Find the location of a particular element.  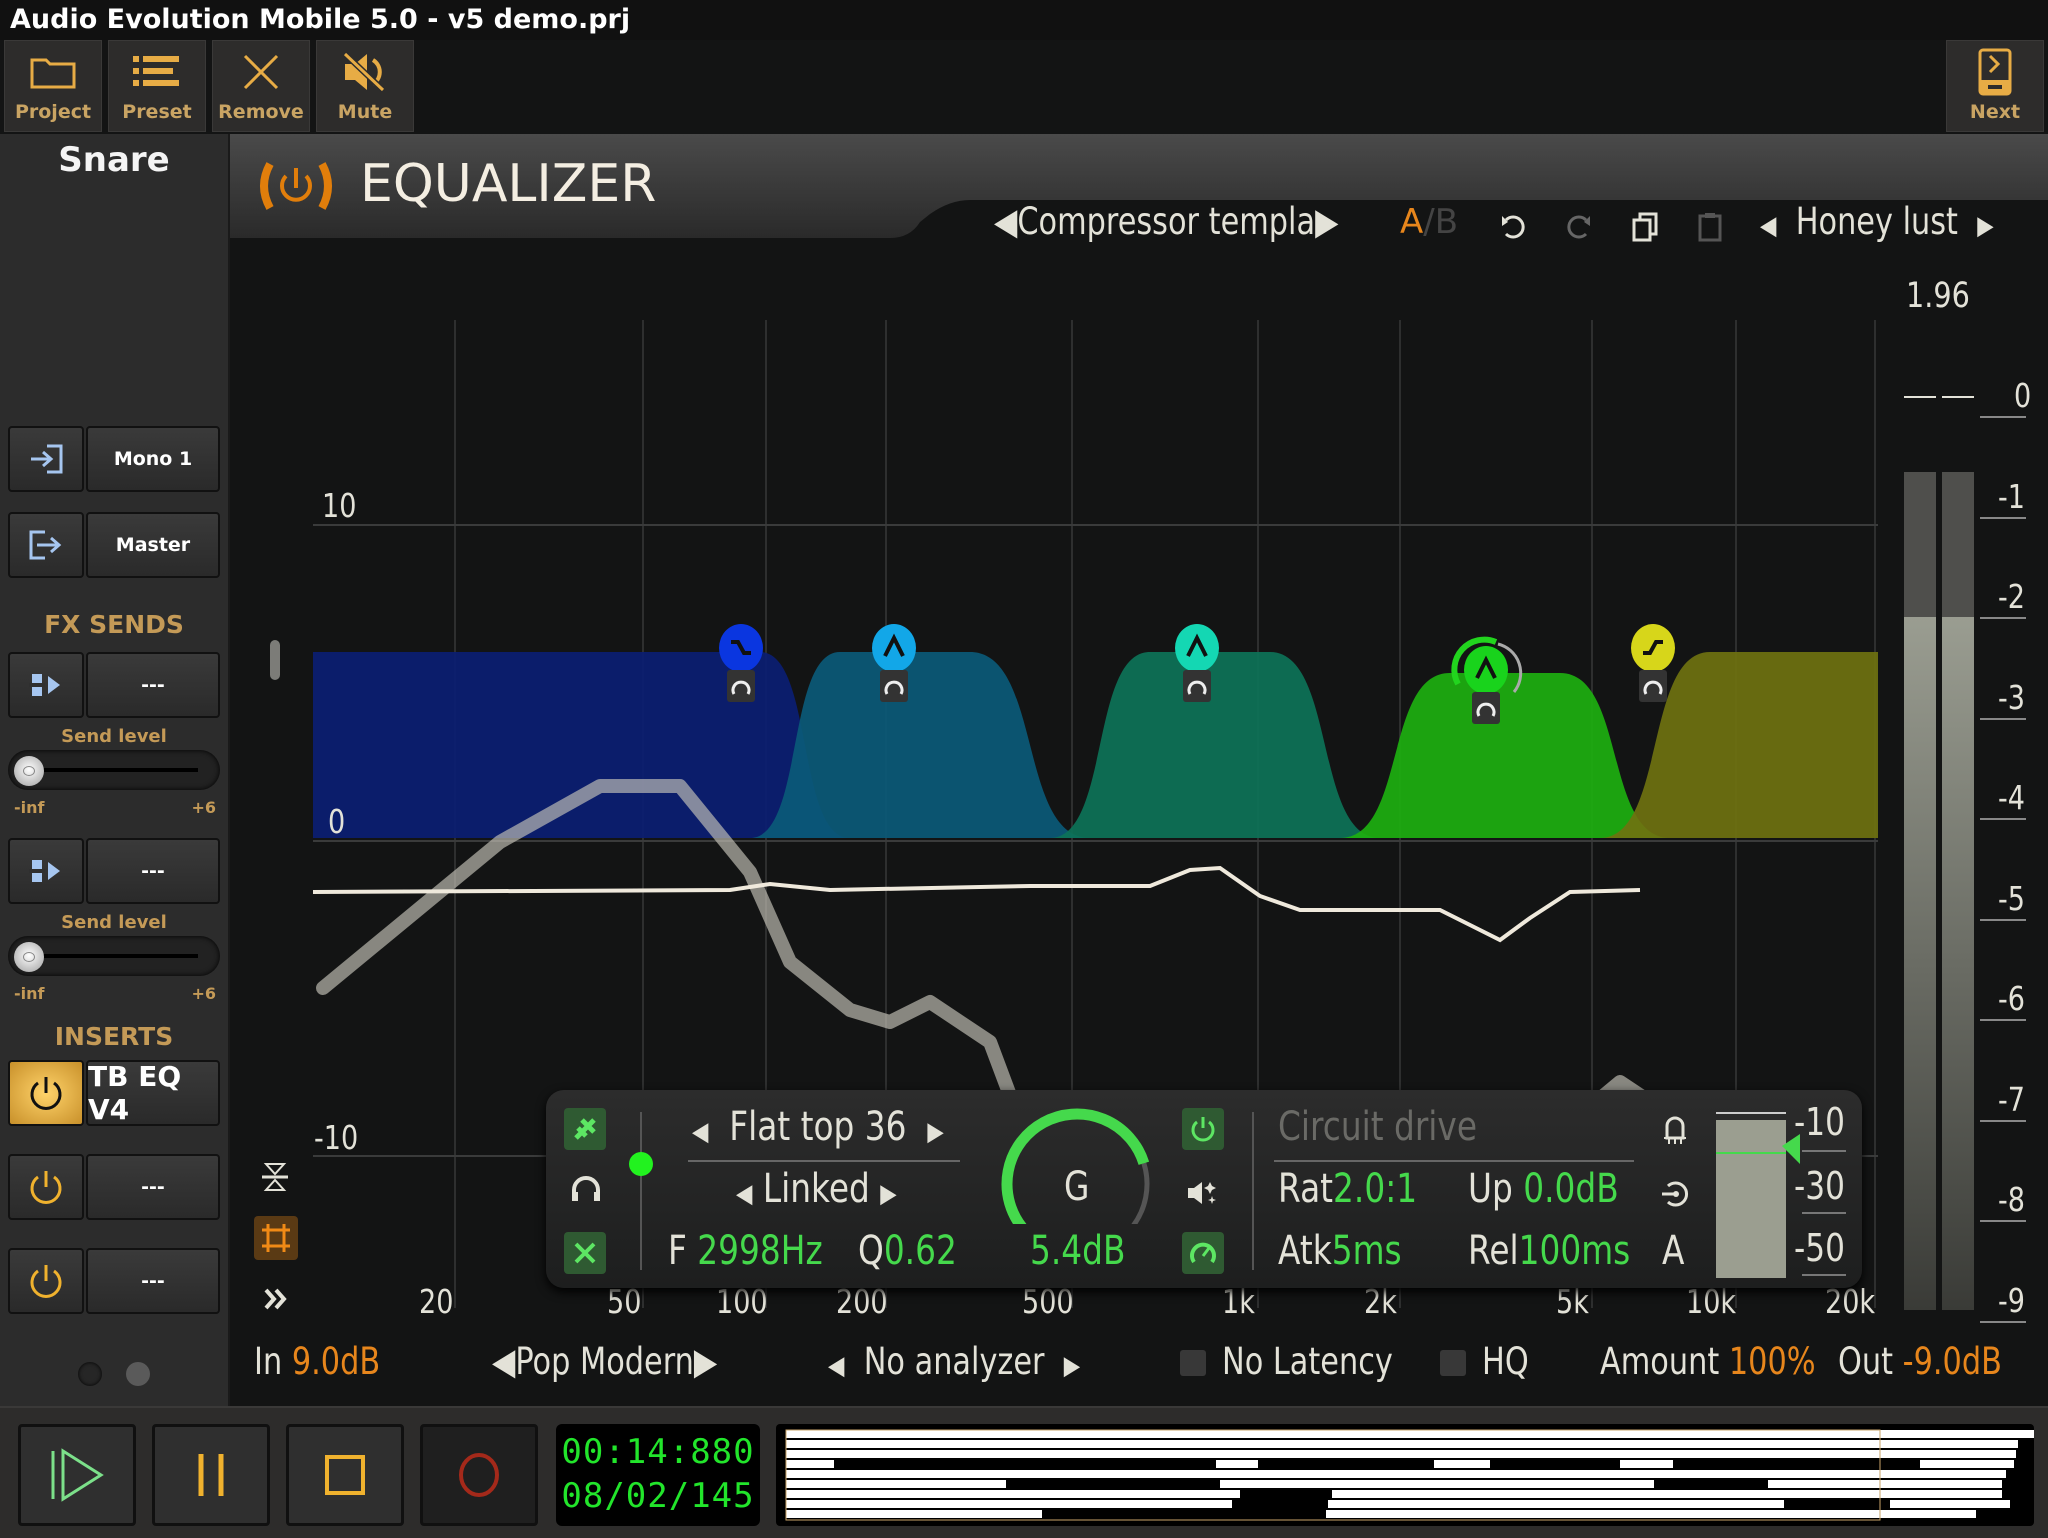

up-field: Up 0.0dB is located at coordinates (1543, 1189).